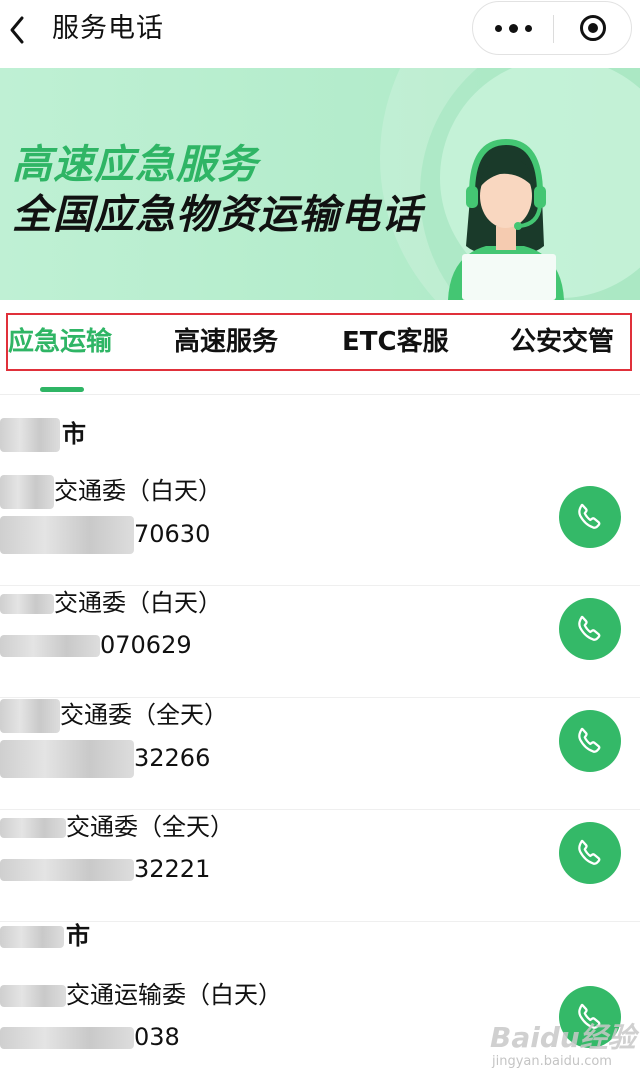 This screenshot has width=640, height=1090. I want to click on tab-traffic-police: 公安交管, so click(562, 342).